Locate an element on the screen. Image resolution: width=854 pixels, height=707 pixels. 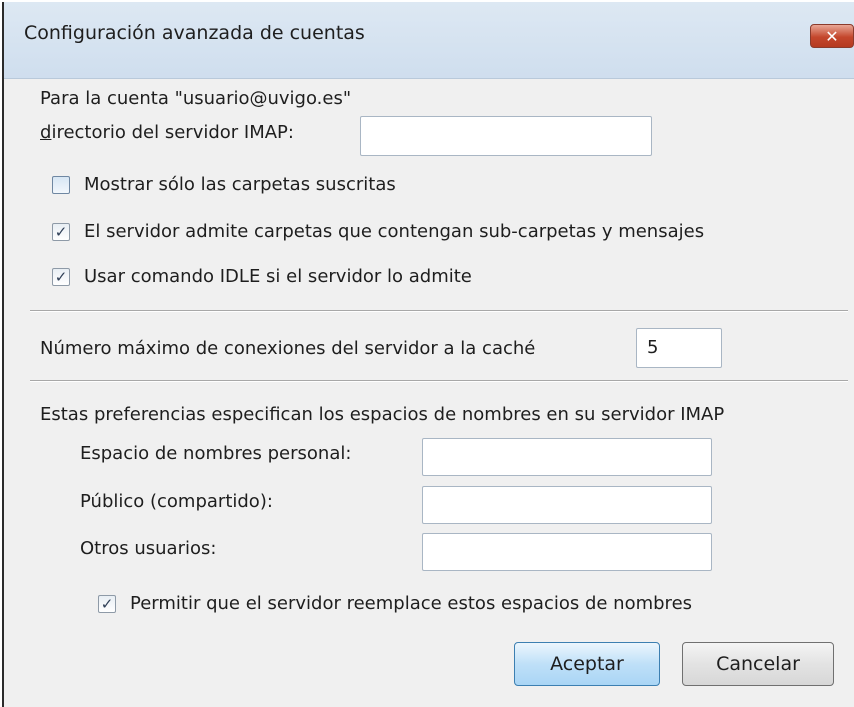
cancel-button: Cancelar is located at coordinates (758, 664).